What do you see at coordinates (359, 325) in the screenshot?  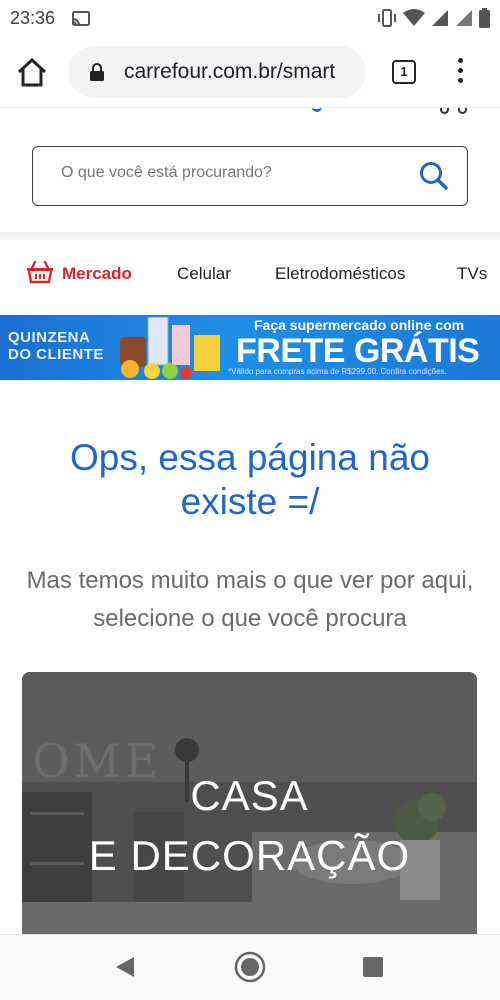 I see `promo-headline: Faça supermercado online com` at bounding box center [359, 325].